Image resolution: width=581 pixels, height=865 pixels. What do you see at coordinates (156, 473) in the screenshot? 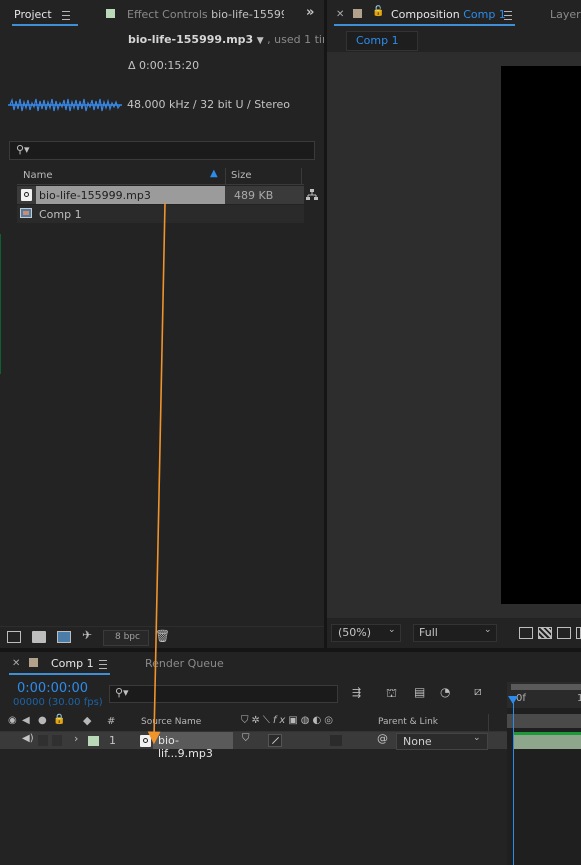
I see `drag-arrow` at bounding box center [156, 473].